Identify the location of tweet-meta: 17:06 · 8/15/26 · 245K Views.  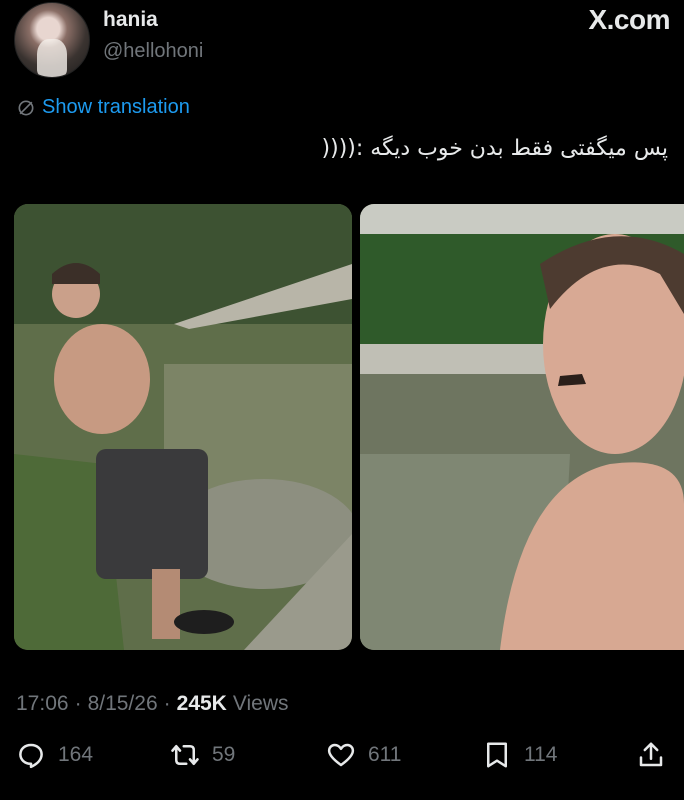
(152, 704).